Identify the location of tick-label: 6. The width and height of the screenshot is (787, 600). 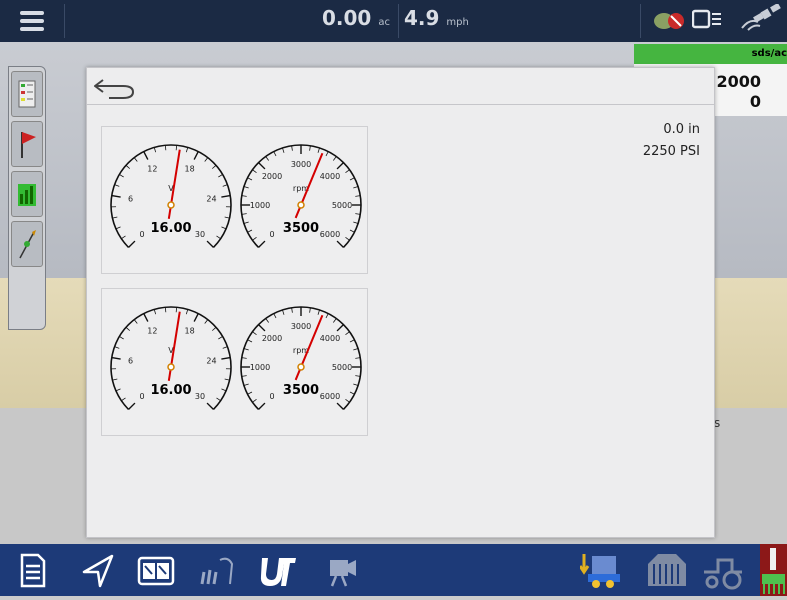
(130, 361).